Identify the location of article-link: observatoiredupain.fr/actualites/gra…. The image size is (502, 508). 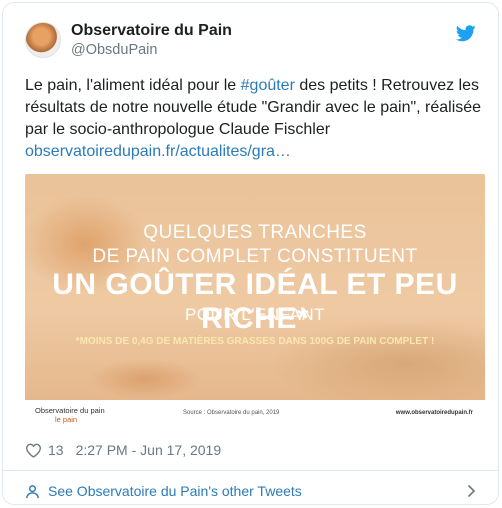
(158, 151).